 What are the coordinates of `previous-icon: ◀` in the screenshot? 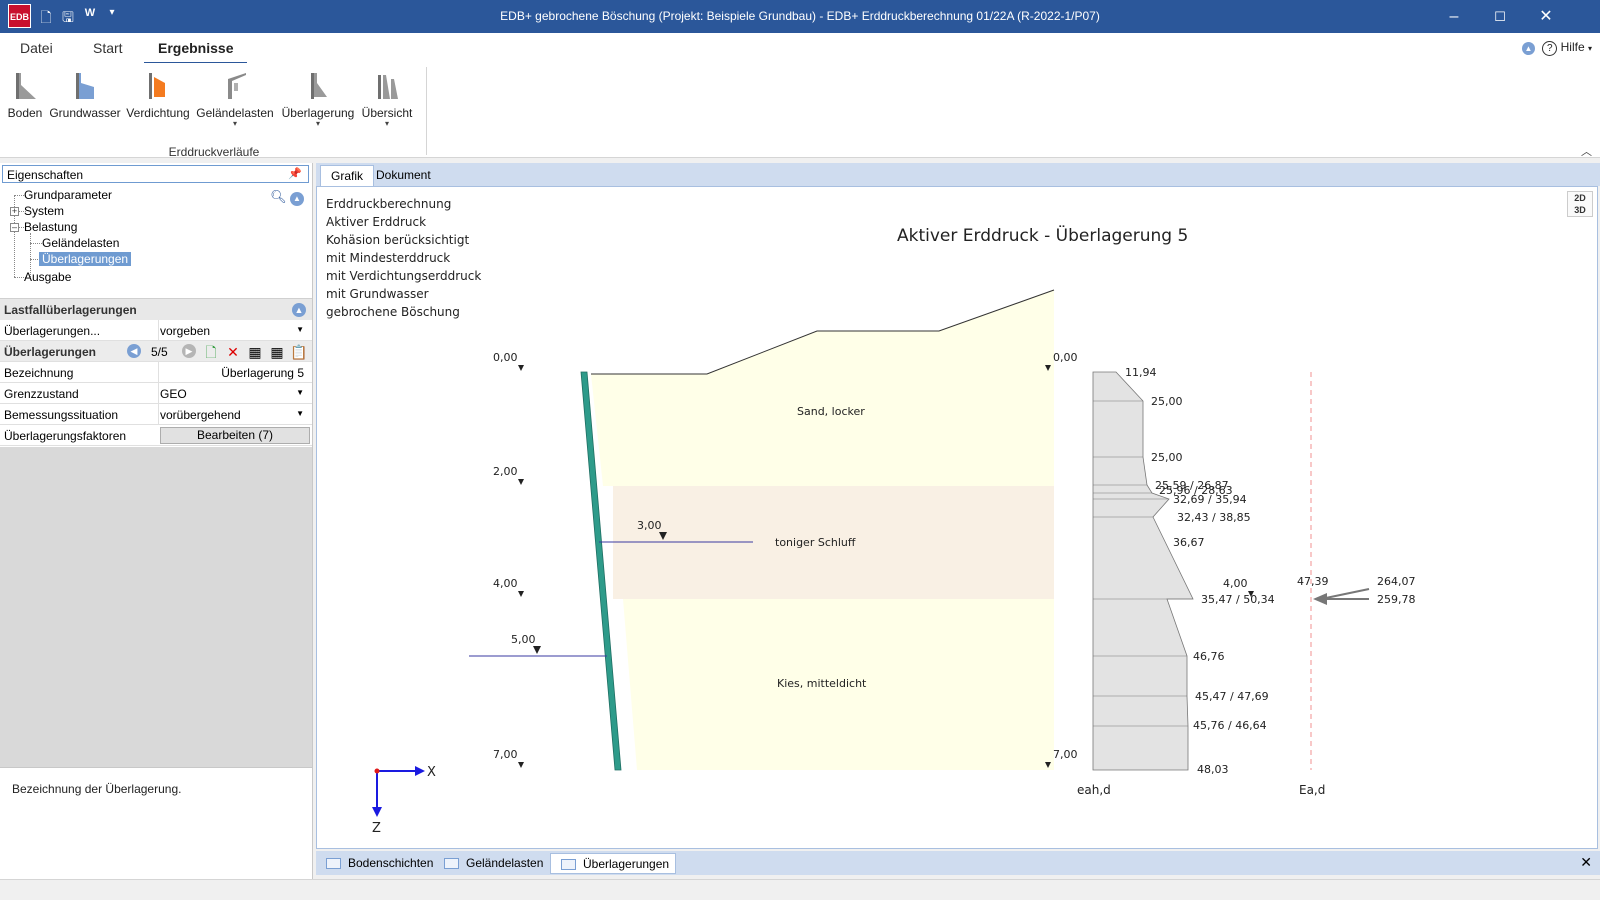 It's located at (134, 351).